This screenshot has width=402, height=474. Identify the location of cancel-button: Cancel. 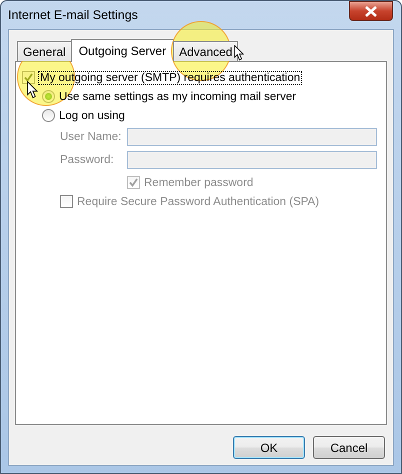
(349, 447).